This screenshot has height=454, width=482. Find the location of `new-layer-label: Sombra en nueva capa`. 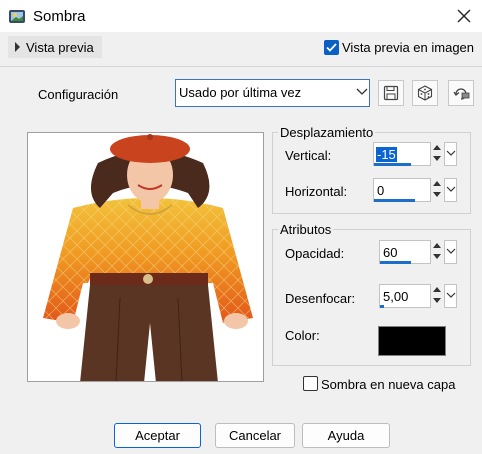

new-layer-label: Sombra en nueva capa is located at coordinates (388, 384).